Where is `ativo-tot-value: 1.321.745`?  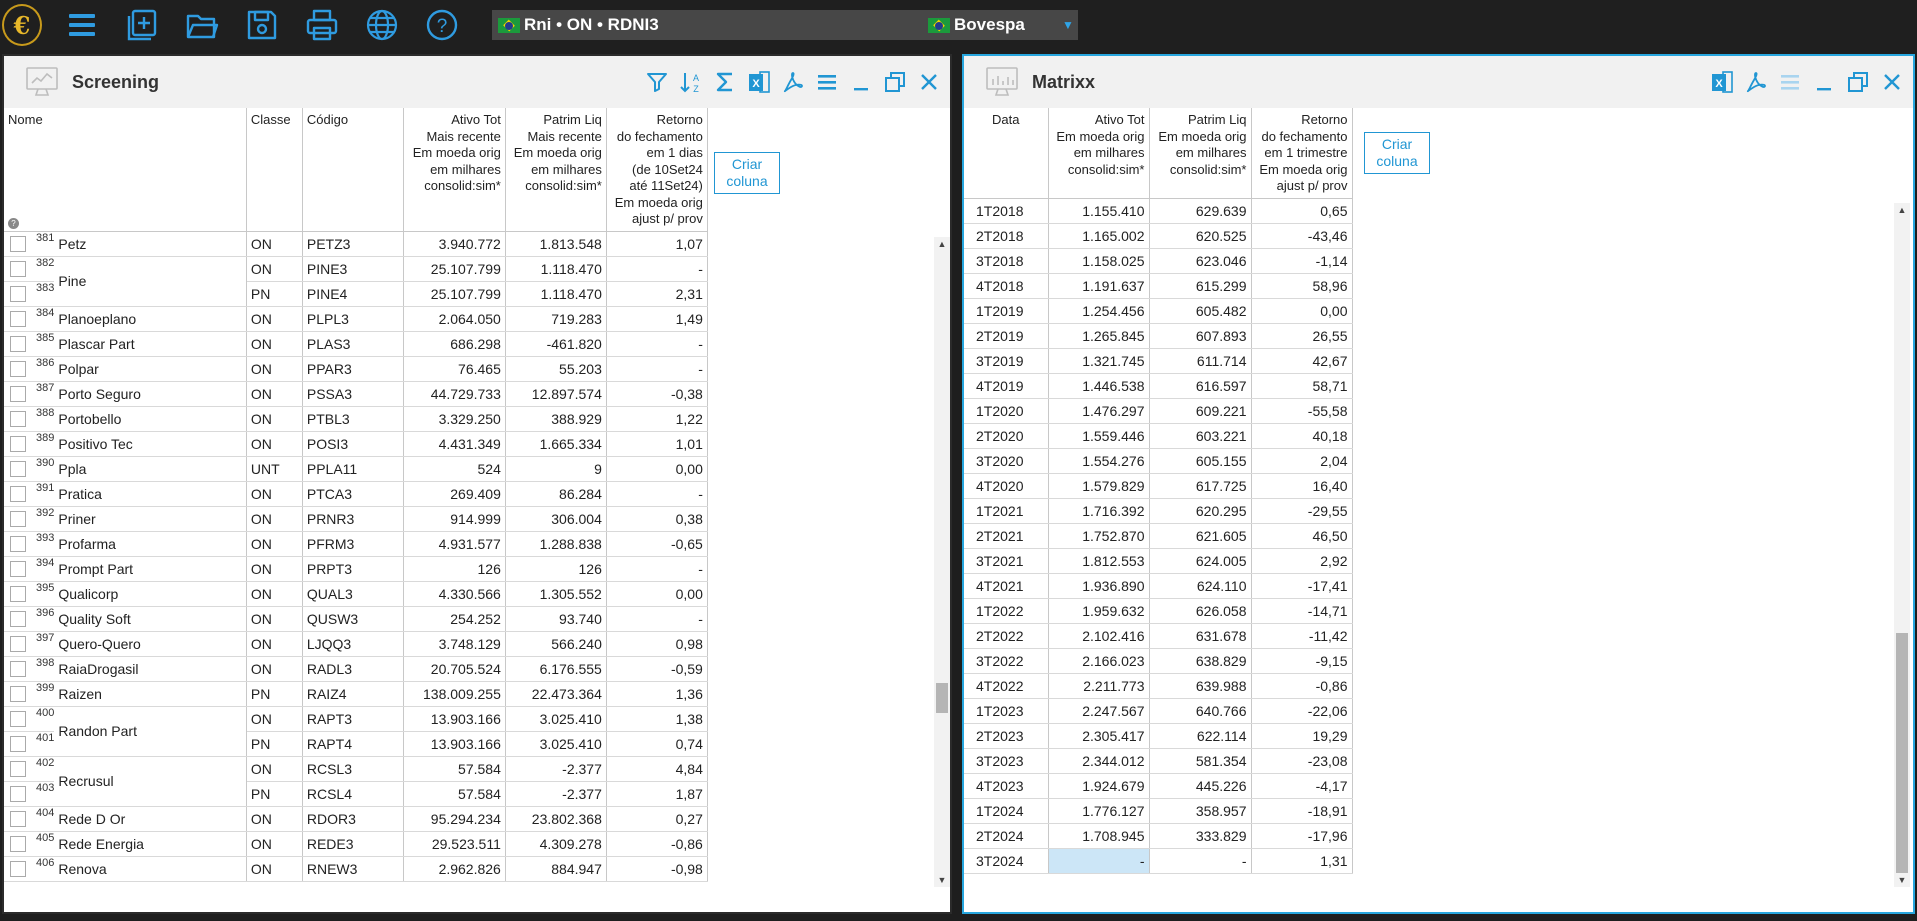
ativo-tot-value: 1.321.745 is located at coordinates (1099, 361).